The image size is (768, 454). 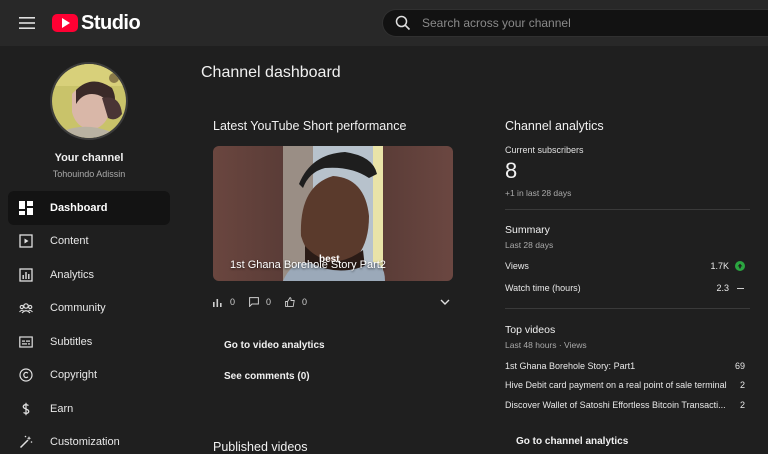 I want to click on top-video-row: 1st Ghana Borehole Story: Part1 69, so click(x=625, y=366).